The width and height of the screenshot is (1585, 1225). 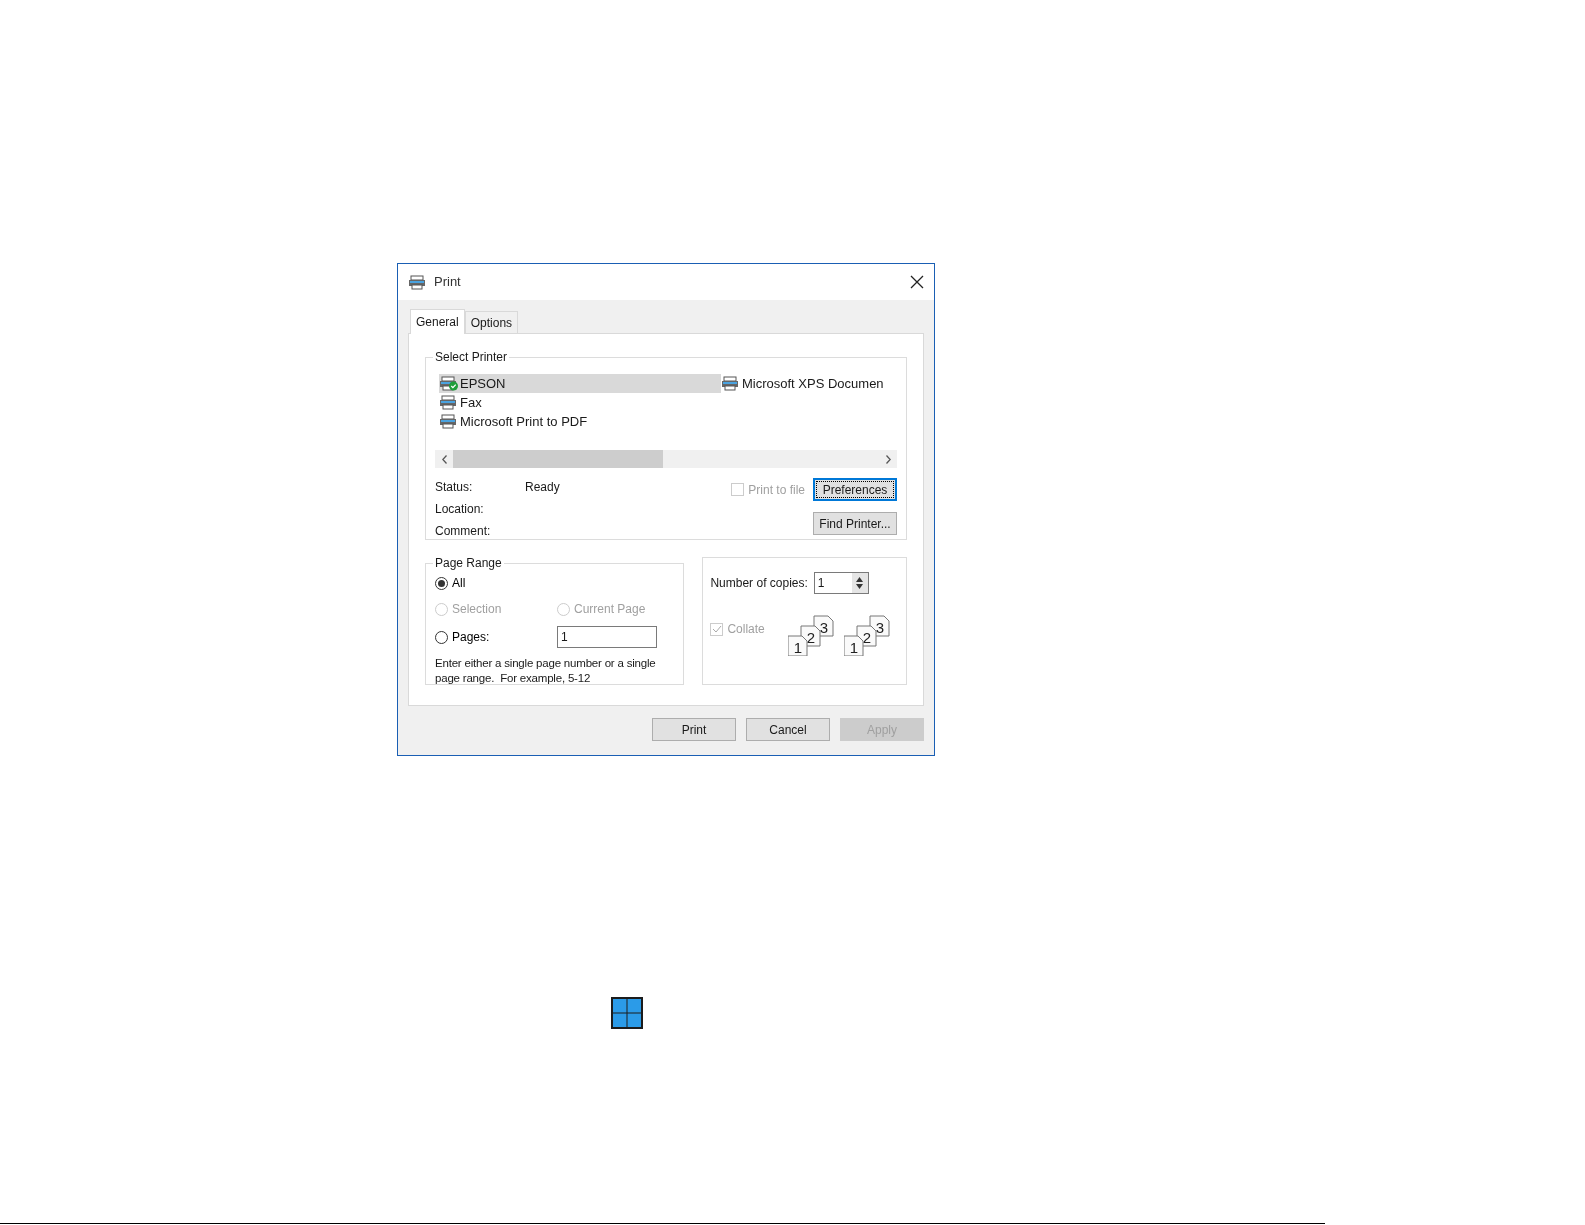 I want to click on windows-logo-icon, so click(x=627, y=1013).